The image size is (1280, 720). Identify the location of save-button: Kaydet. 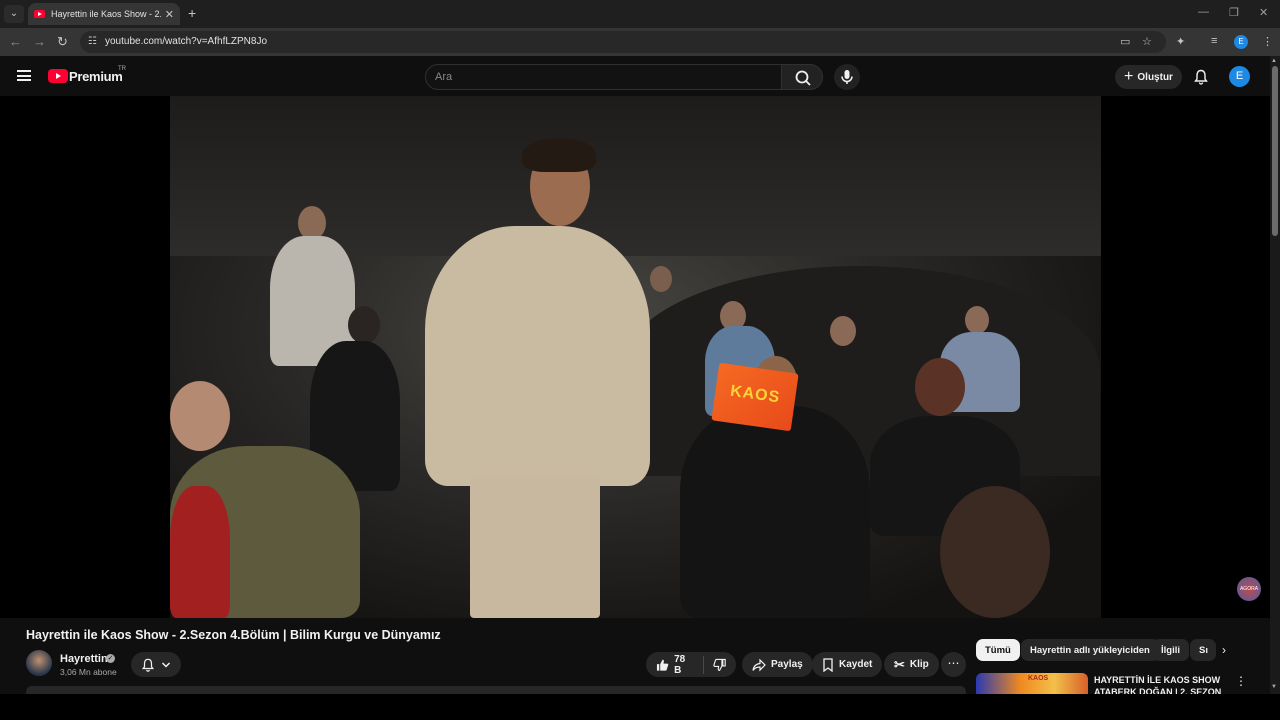
(847, 664).